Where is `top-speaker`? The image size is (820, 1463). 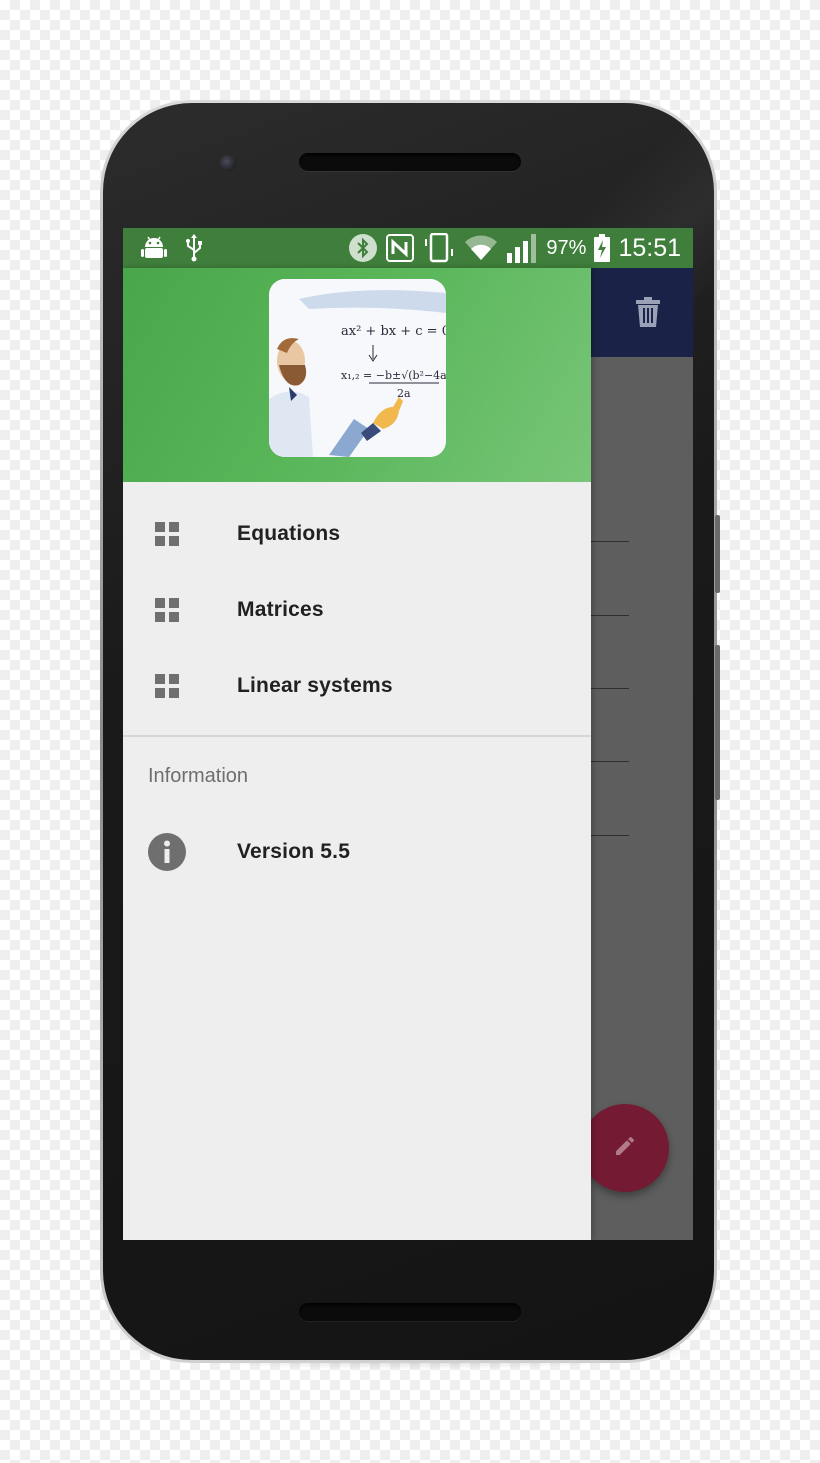 top-speaker is located at coordinates (410, 162).